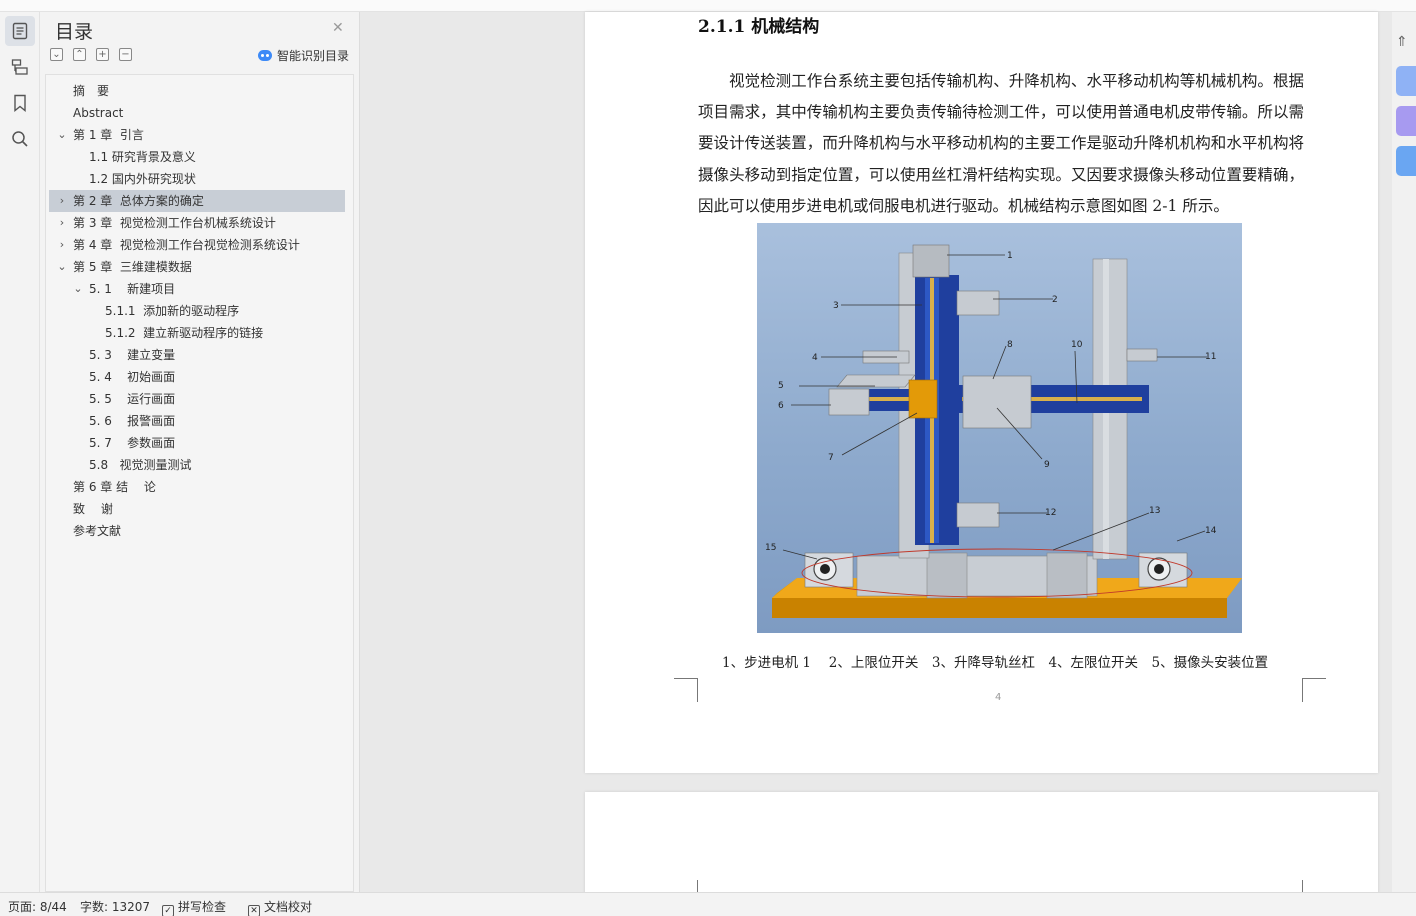  Describe the element at coordinates (708, 6) in the screenshot. I see `top-toolbar-strip` at that location.